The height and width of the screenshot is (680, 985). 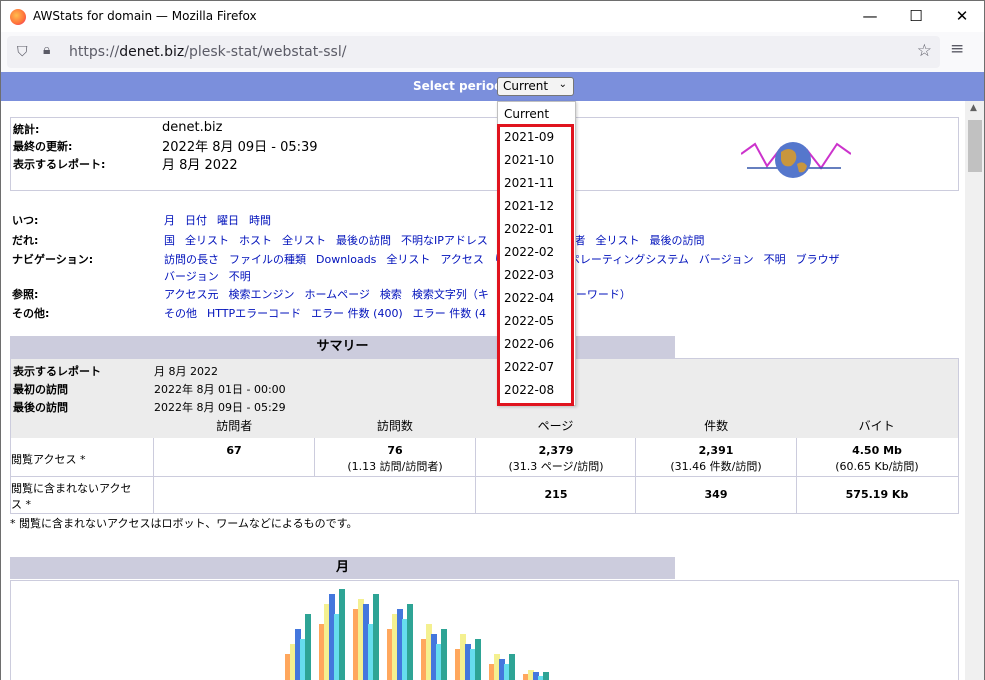 What do you see at coordinates (876, 426) in the screenshot?
I see `col-bytes: バイト` at bounding box center [876, 426].